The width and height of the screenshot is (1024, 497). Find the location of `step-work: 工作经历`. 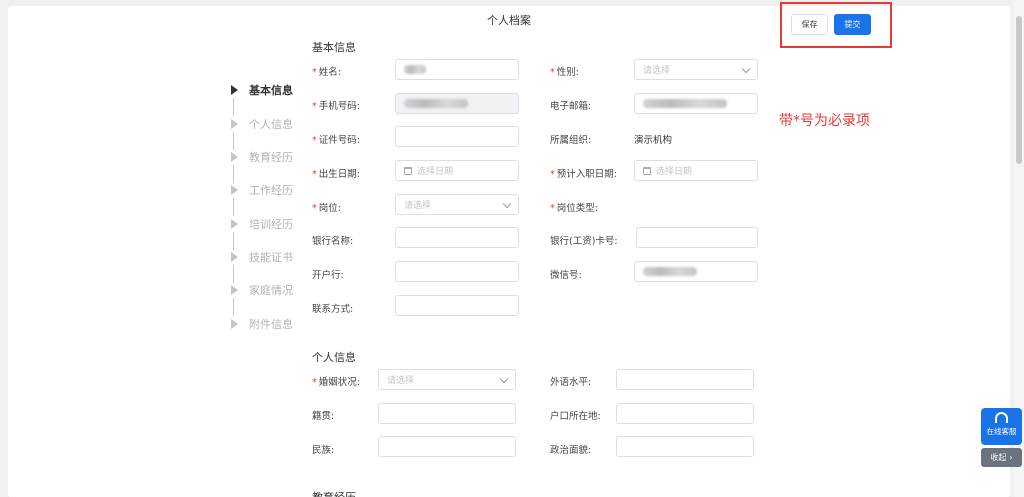

step-work: 工作经历 is located at coordinates (260, 190).